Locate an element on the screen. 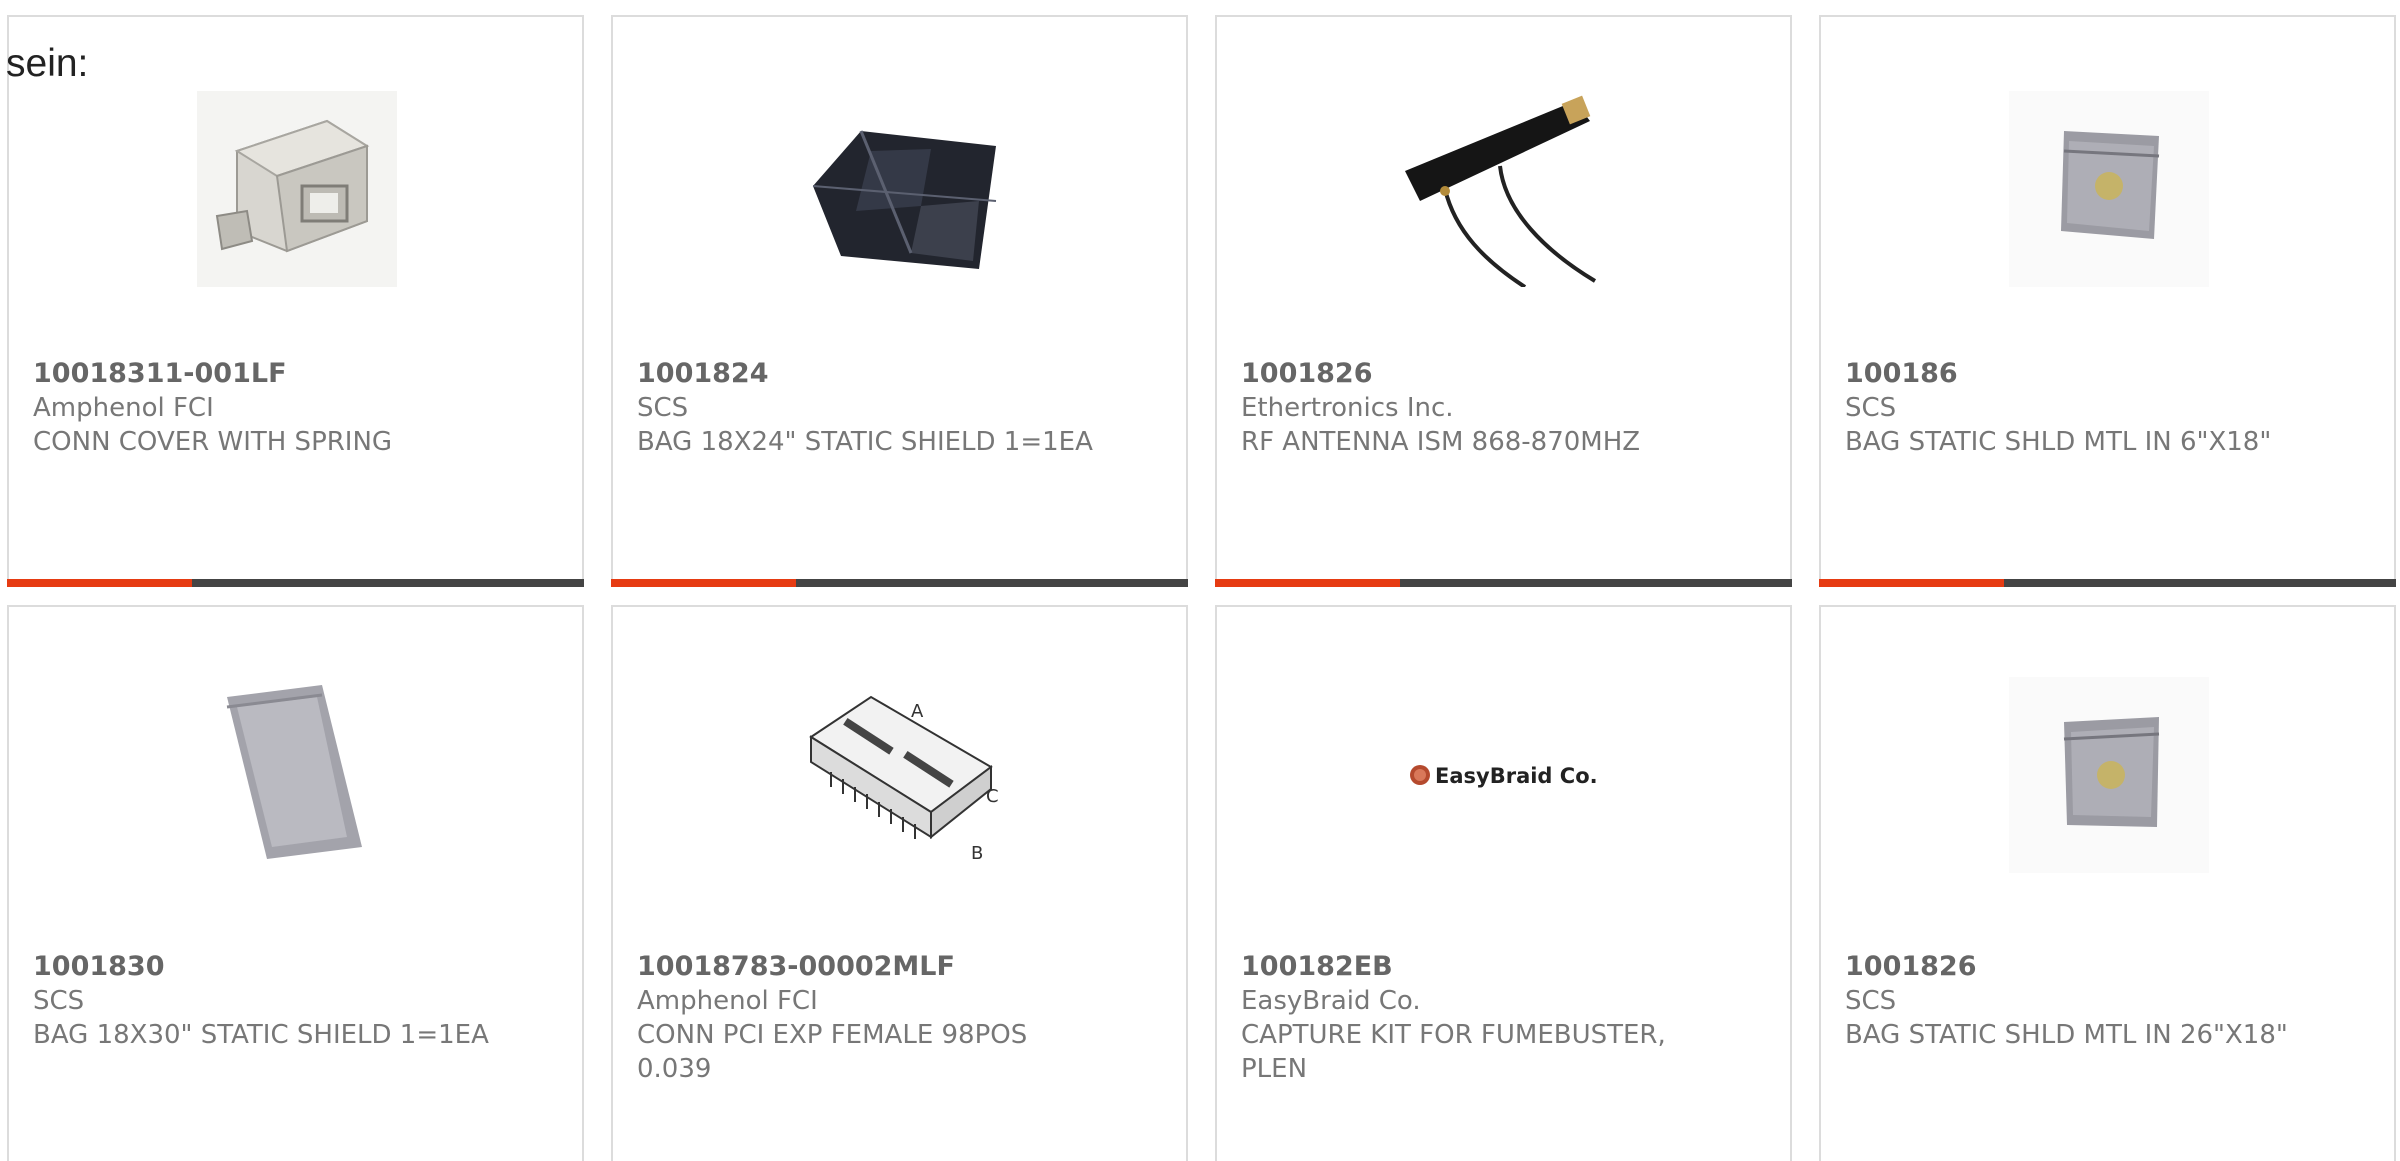  lead-text: sein: is located at coordinates (47, 63).